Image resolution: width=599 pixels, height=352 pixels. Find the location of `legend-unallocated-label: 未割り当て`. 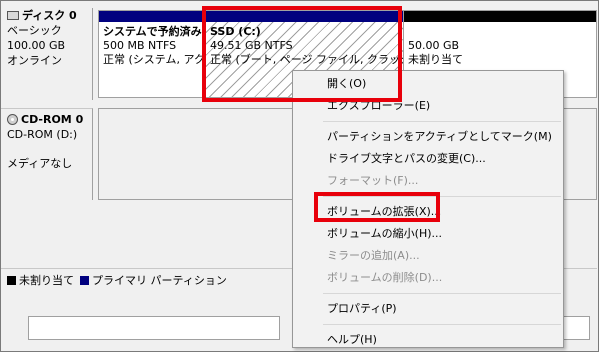

legend-unallocated-label: 未割り当て is located at coordinates (46, 280).